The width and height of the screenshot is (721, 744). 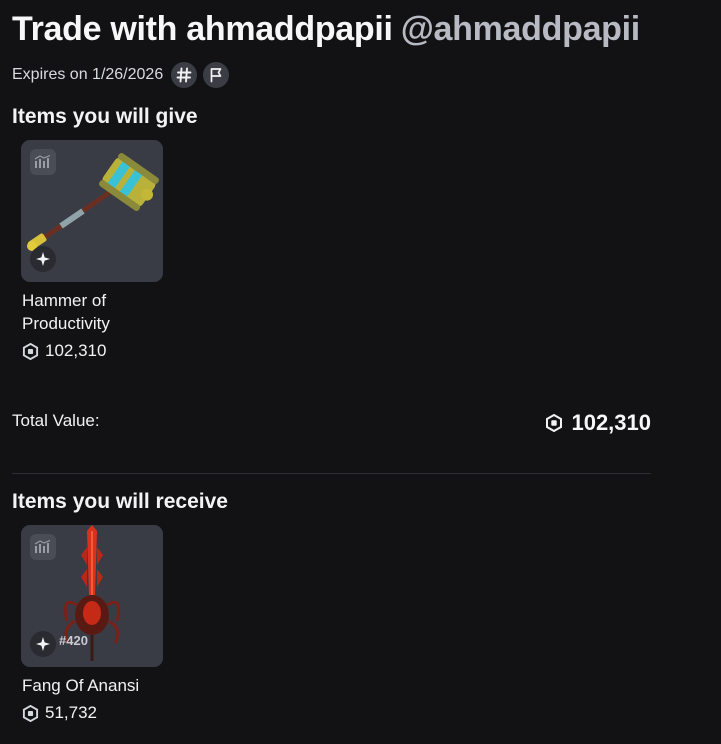 I want to click on page-title: Trade with ahmaddpapii, so click(x=202, y=29).